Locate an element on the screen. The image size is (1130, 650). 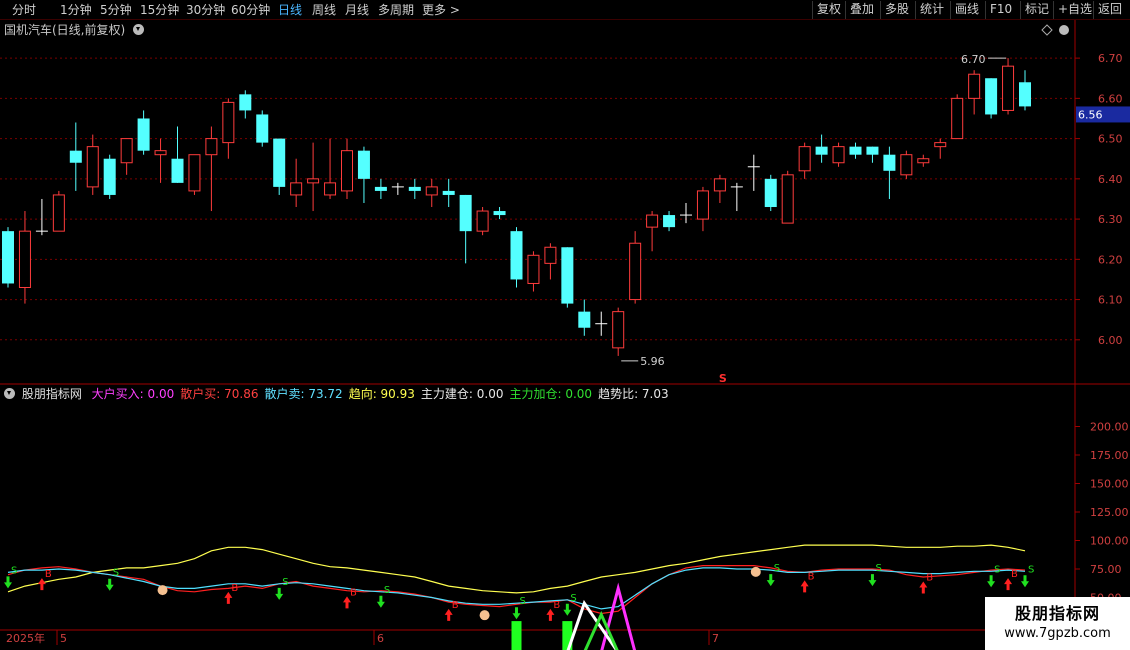
y-tick-label: 125.00 is located at coordinates (1109, 512).